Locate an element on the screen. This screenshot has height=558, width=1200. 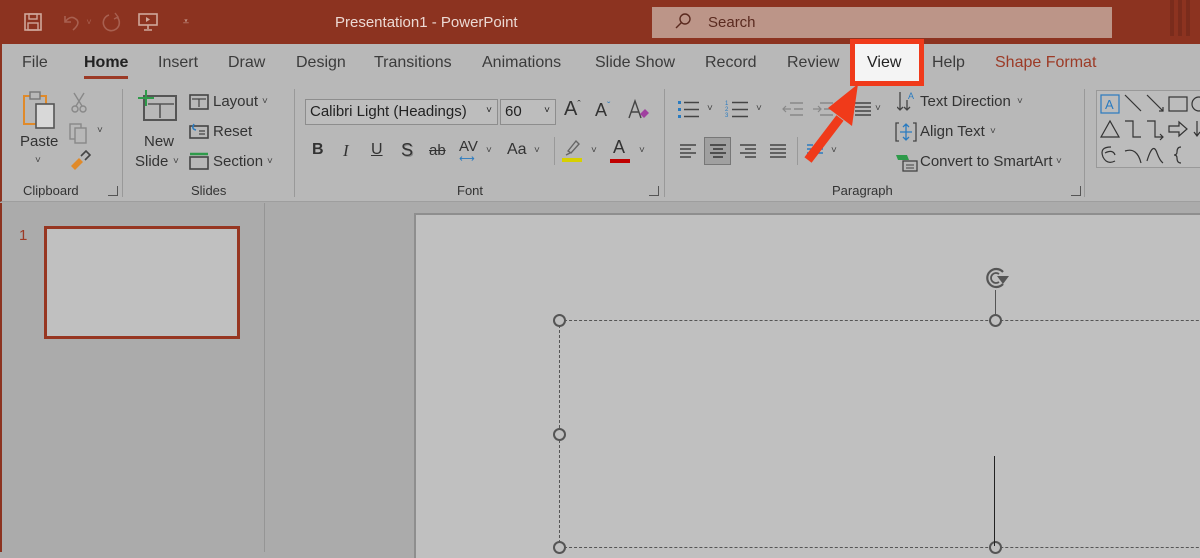
shrink-font-button: Aˇ is located at coordinates (602, 110).